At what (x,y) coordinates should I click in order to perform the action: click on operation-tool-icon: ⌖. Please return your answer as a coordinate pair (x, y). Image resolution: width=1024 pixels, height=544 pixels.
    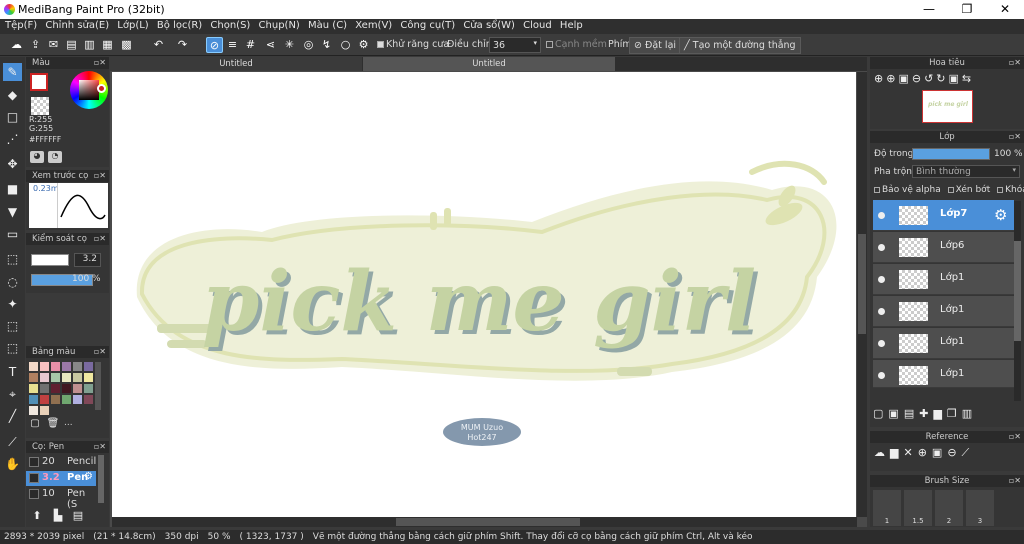
    Looking at the image, I should click on (12, 394).